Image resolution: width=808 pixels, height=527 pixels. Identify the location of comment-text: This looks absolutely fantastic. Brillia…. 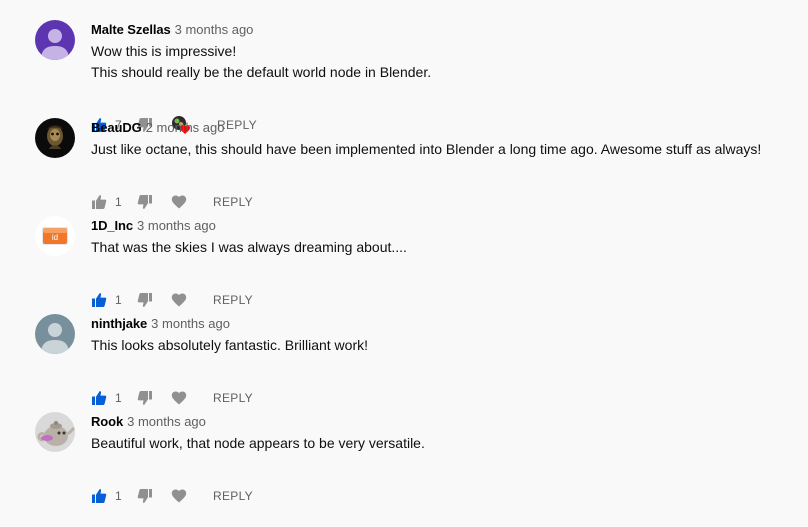
(229, 345).